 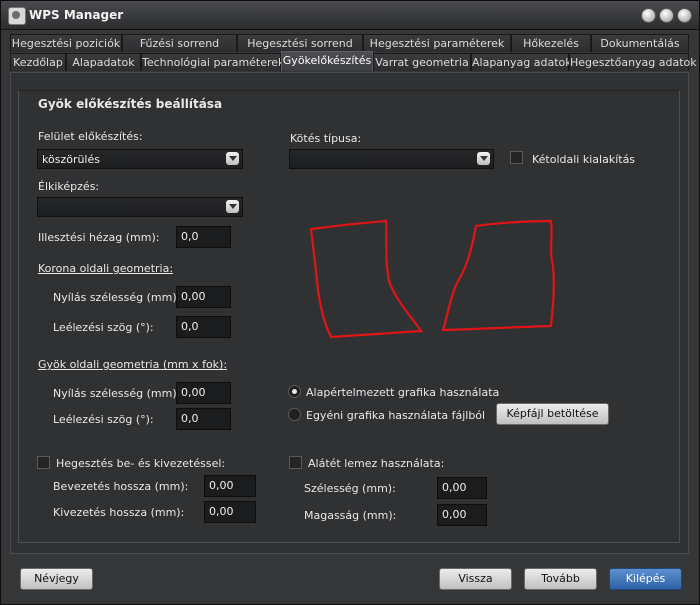 I want to click on root-angle-input: 0,0, so click(x=203, y=419).